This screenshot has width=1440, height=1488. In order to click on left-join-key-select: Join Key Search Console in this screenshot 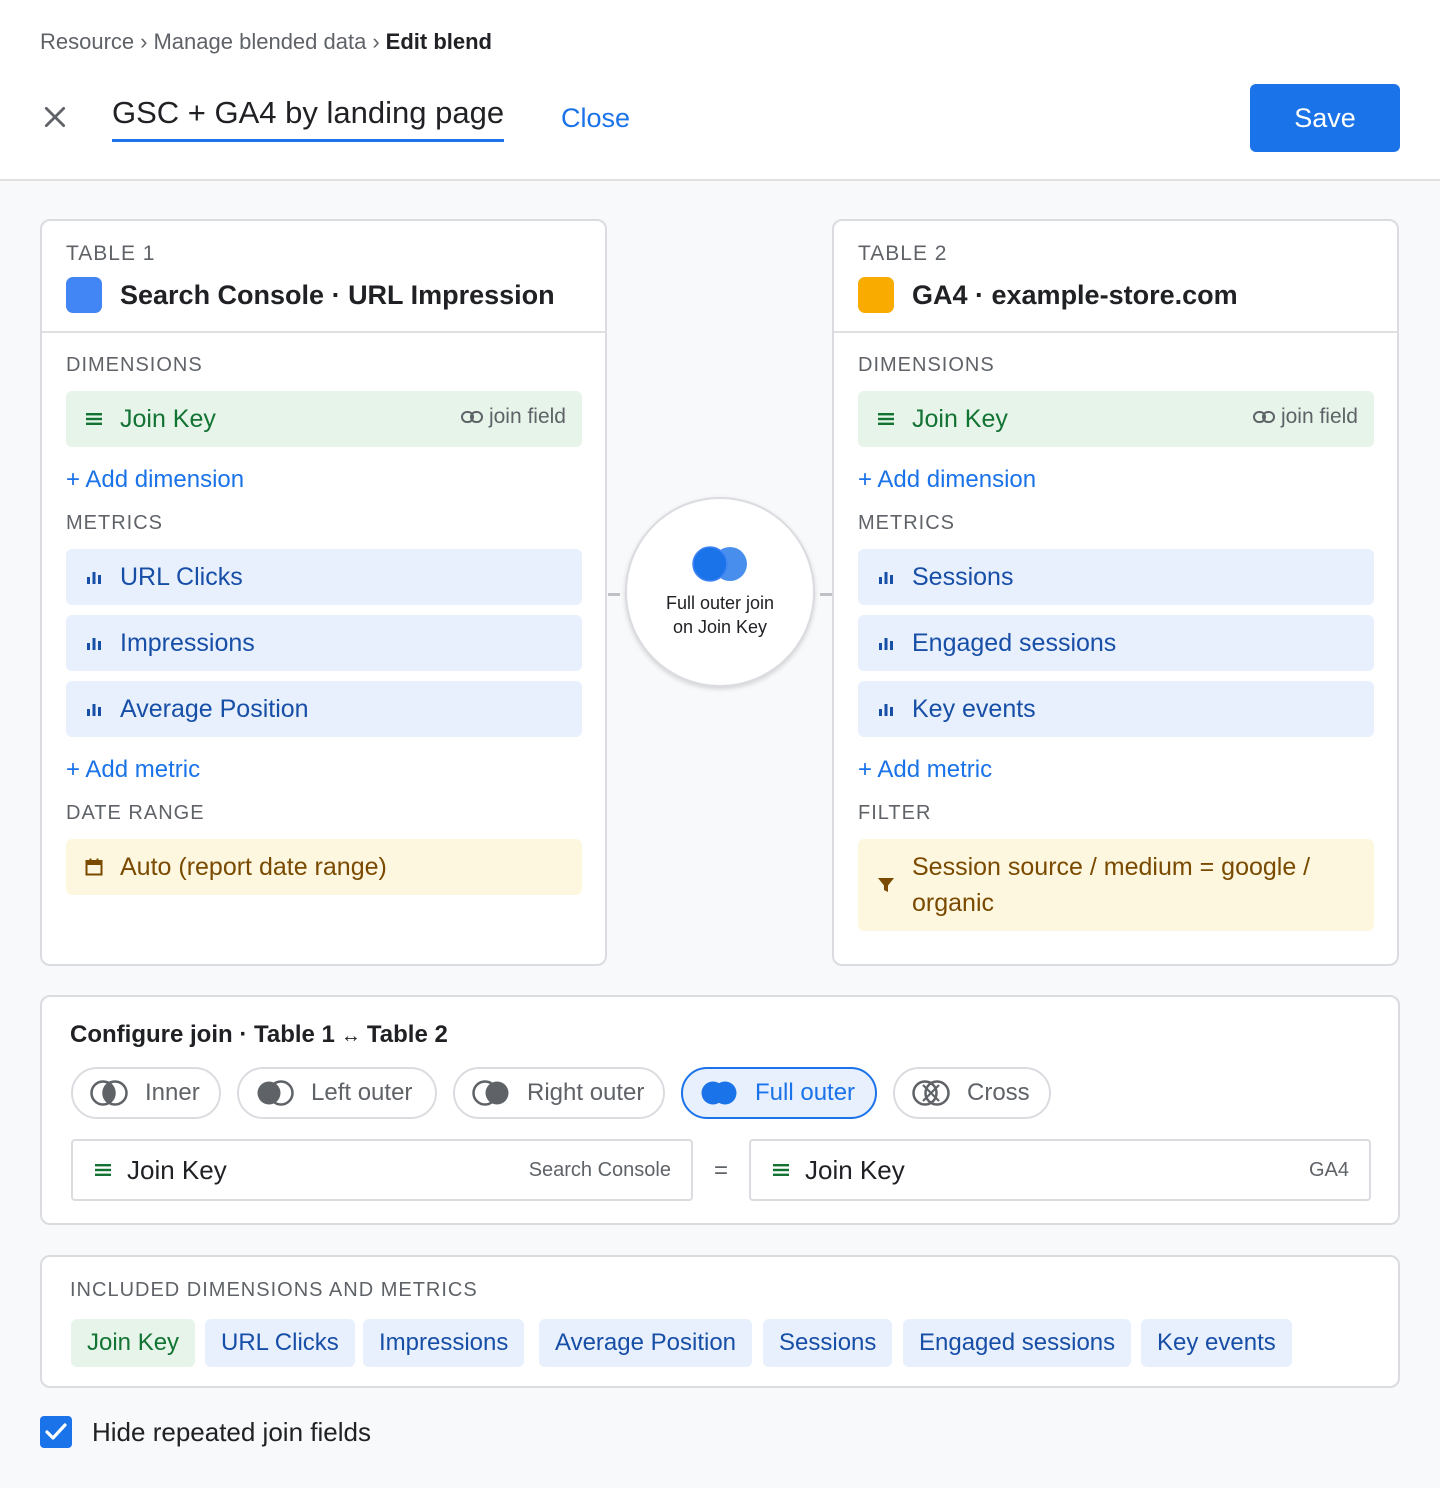, I will do `click(382, 1170)`.